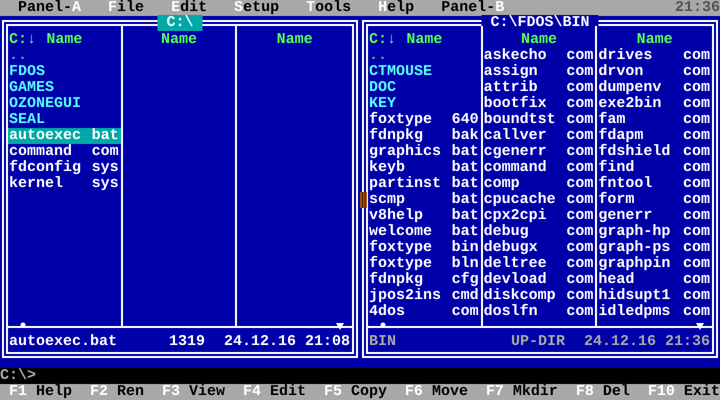 The height and width of the screenshot is (400, 720). What do you see at coordinates (537, 342) in the screenshot?
I see `size-text: UP-DIR` at bounding box center [537, 342].